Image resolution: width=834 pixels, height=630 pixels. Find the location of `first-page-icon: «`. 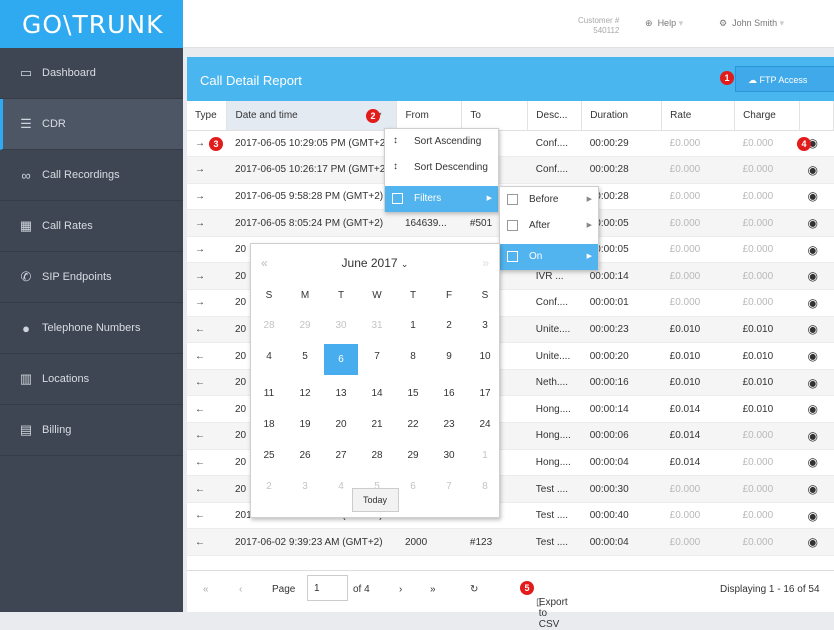

first-page-icon: « is located at coordinates (206, 589).